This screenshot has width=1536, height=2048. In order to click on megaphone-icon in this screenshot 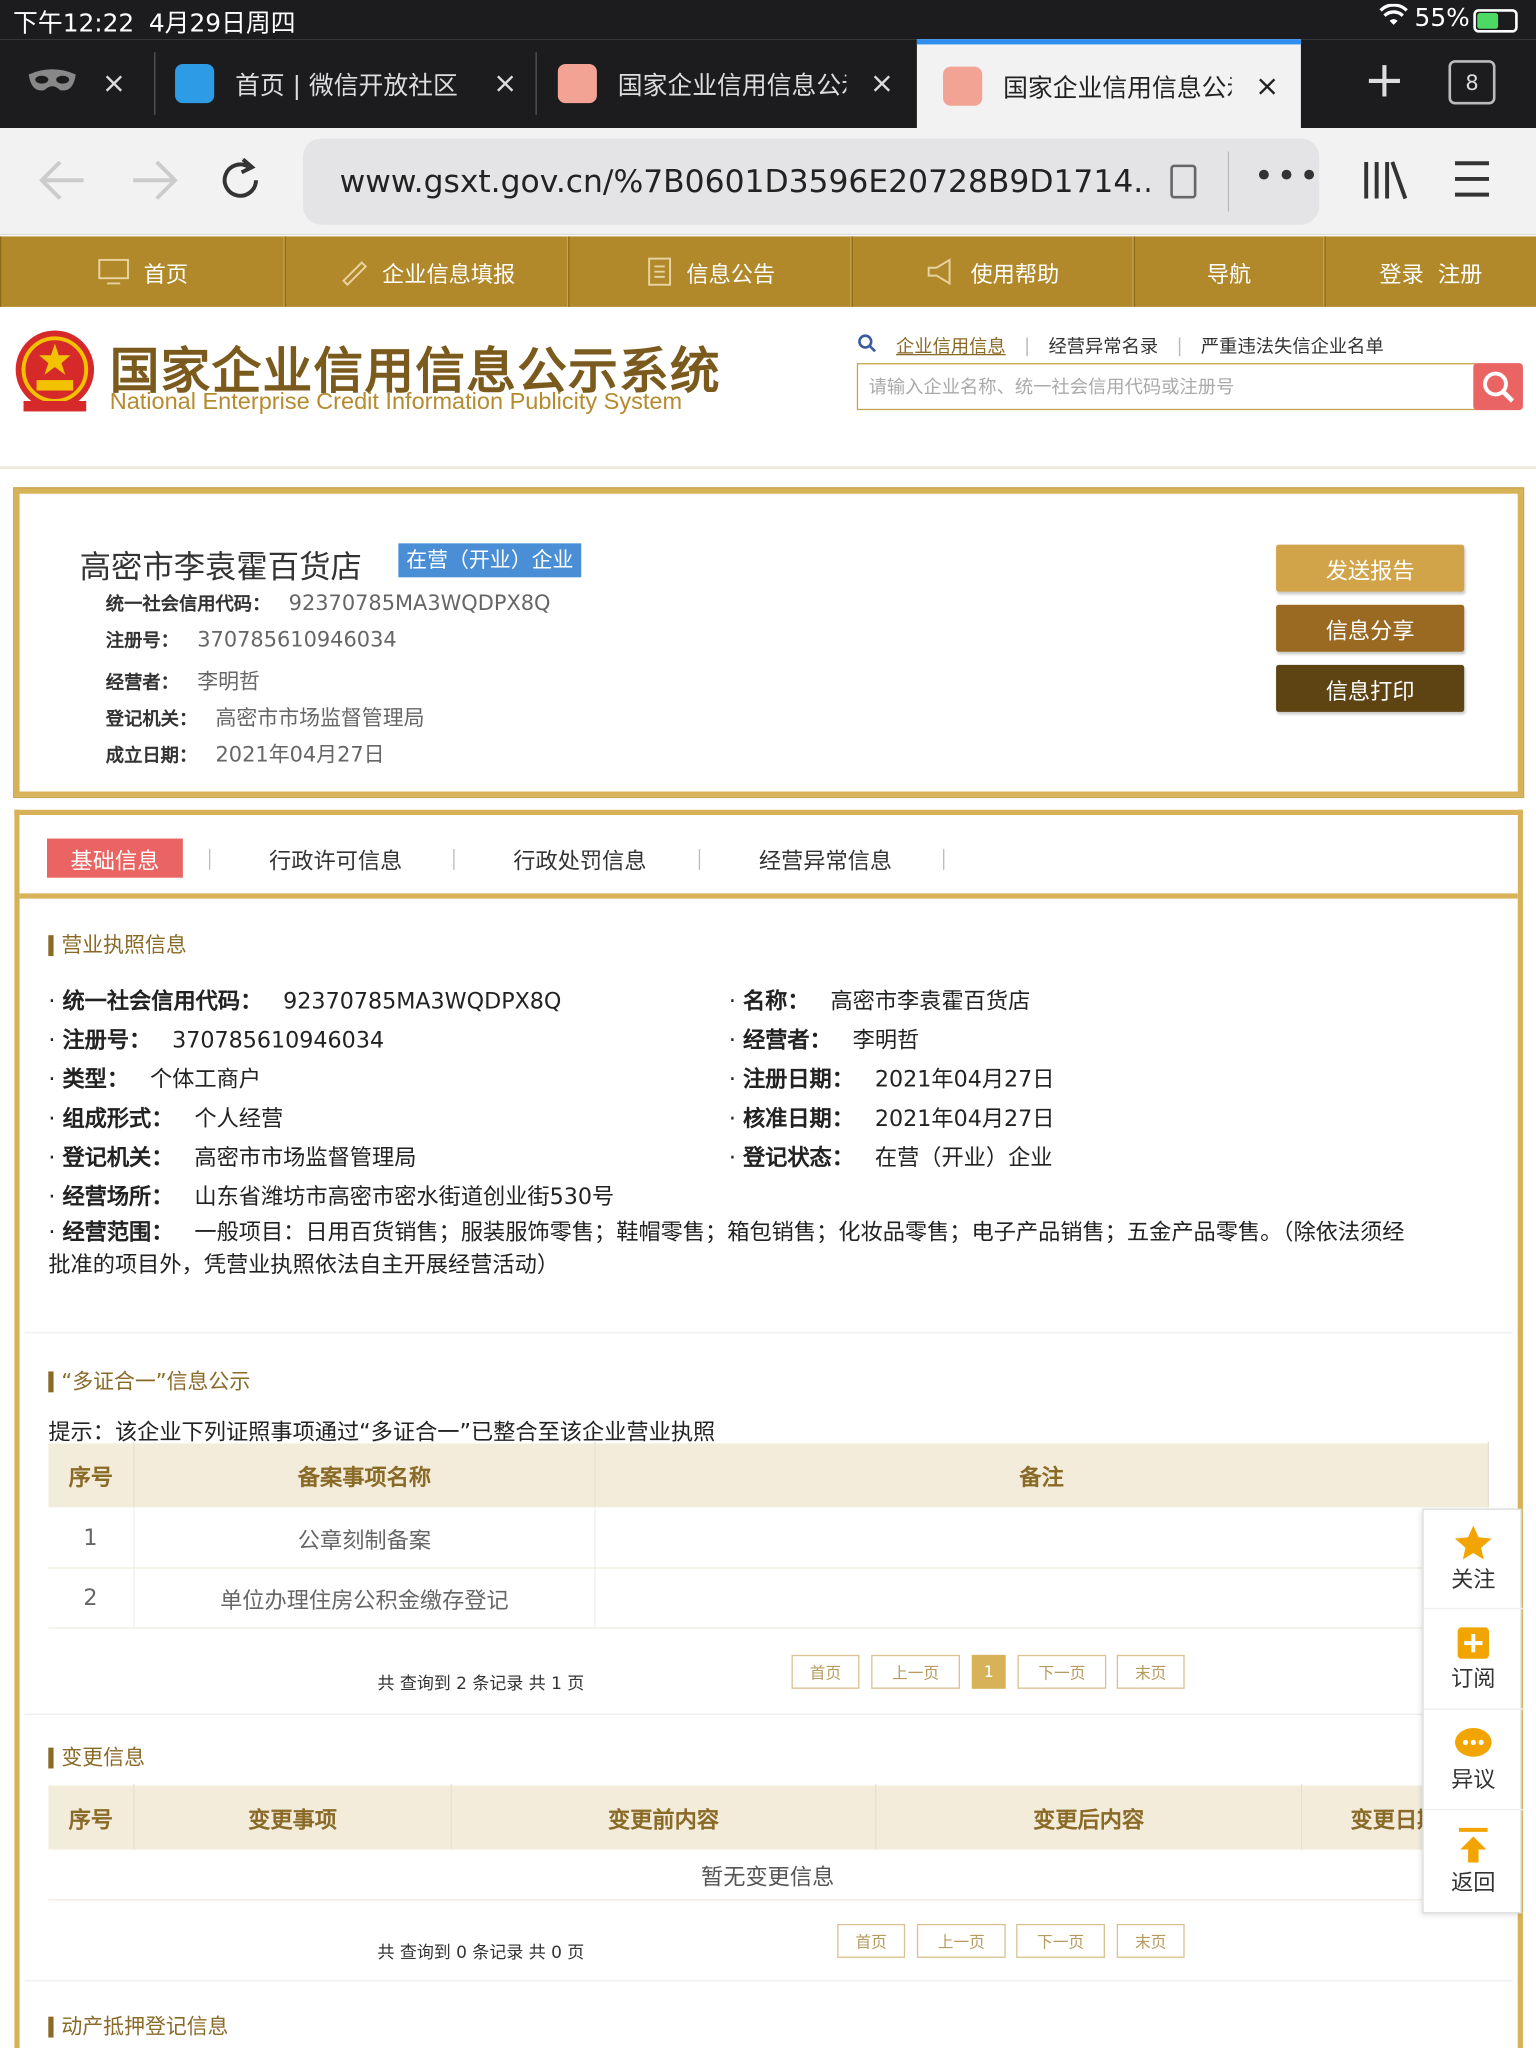, I will do `click(939, 272)`.